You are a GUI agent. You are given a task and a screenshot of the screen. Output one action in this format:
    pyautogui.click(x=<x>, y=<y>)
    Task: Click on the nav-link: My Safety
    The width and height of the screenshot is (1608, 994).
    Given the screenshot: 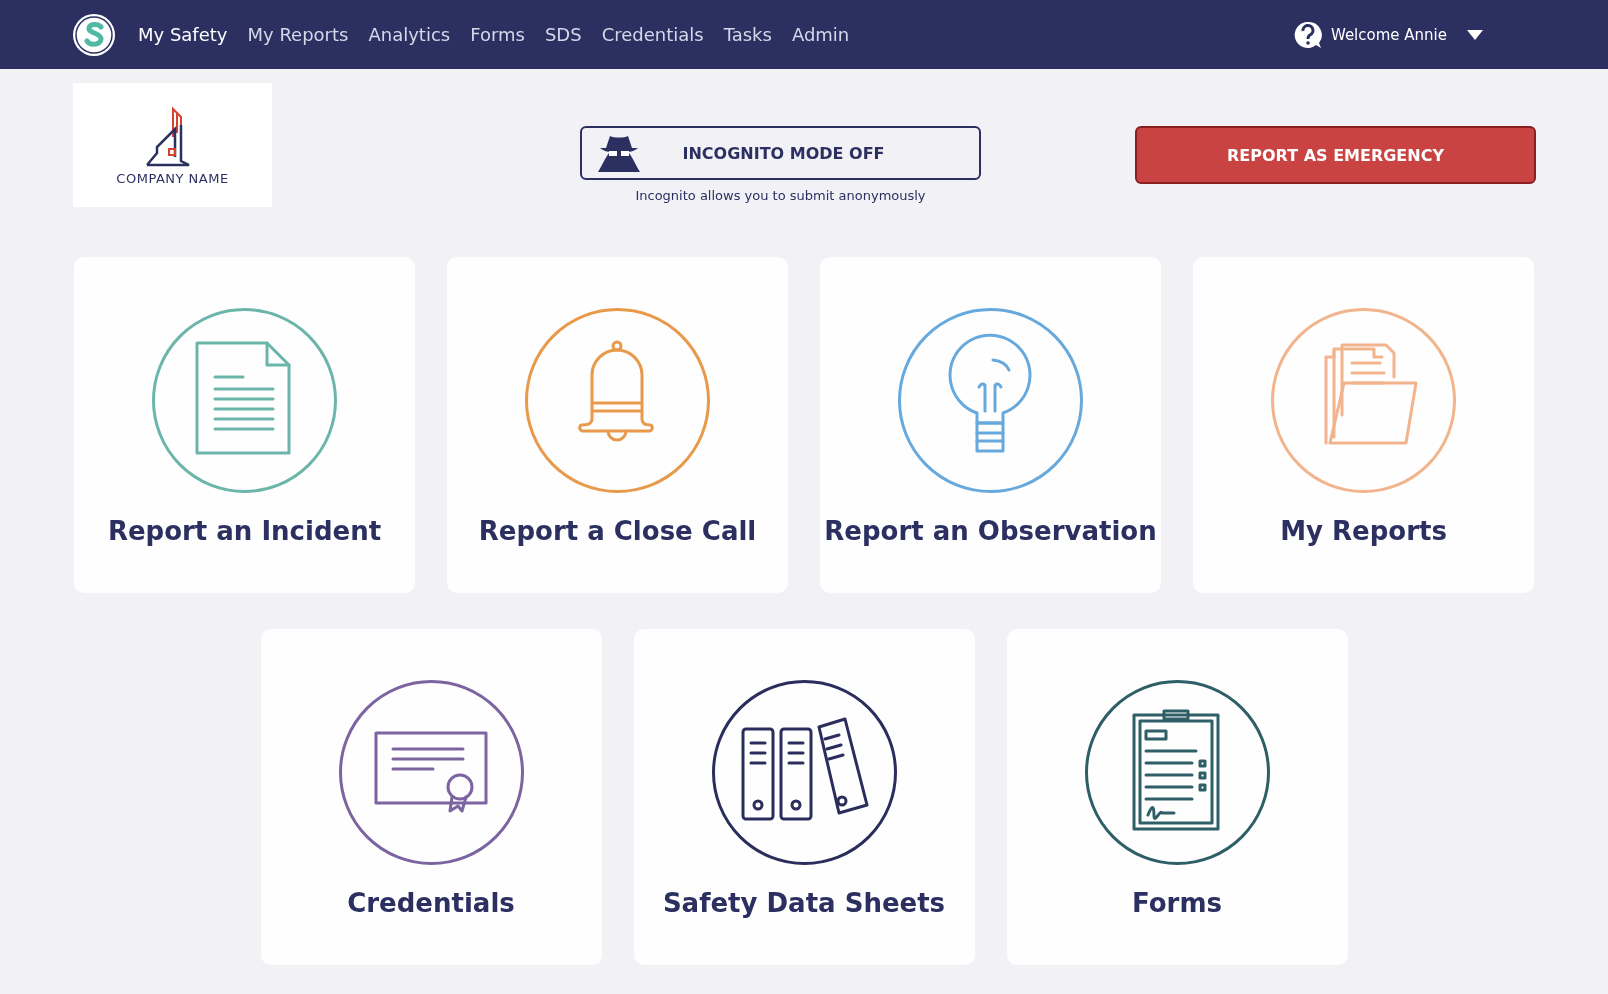 What is the action you would take?
    pyautogui.click(x=183, y=34)
    